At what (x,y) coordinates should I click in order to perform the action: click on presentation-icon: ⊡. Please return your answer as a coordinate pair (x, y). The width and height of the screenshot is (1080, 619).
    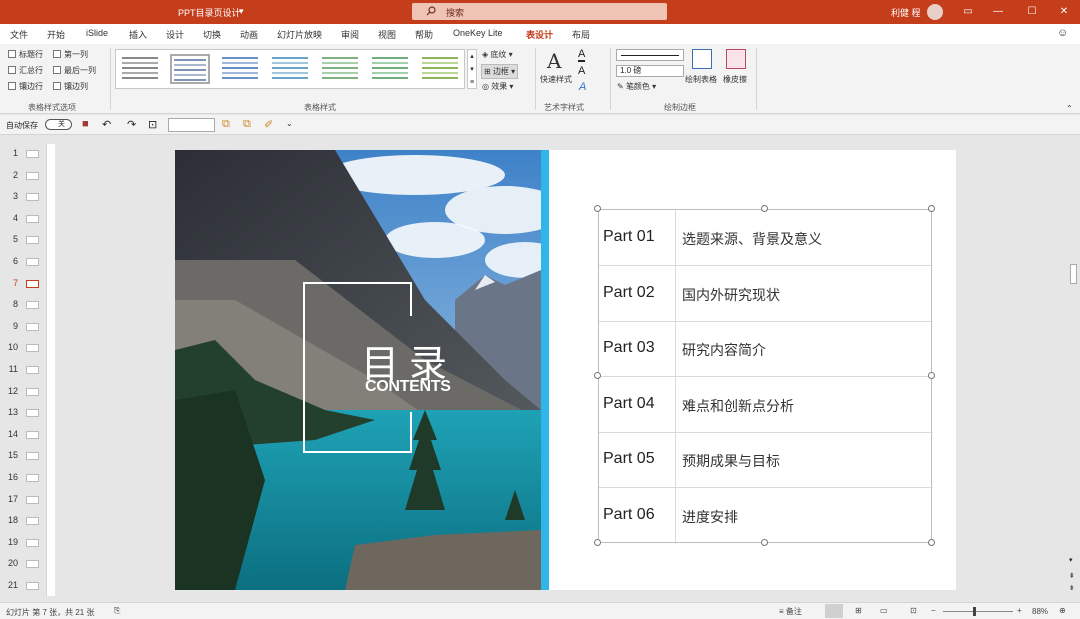
    Looking at the image, I should click on (152, 124).